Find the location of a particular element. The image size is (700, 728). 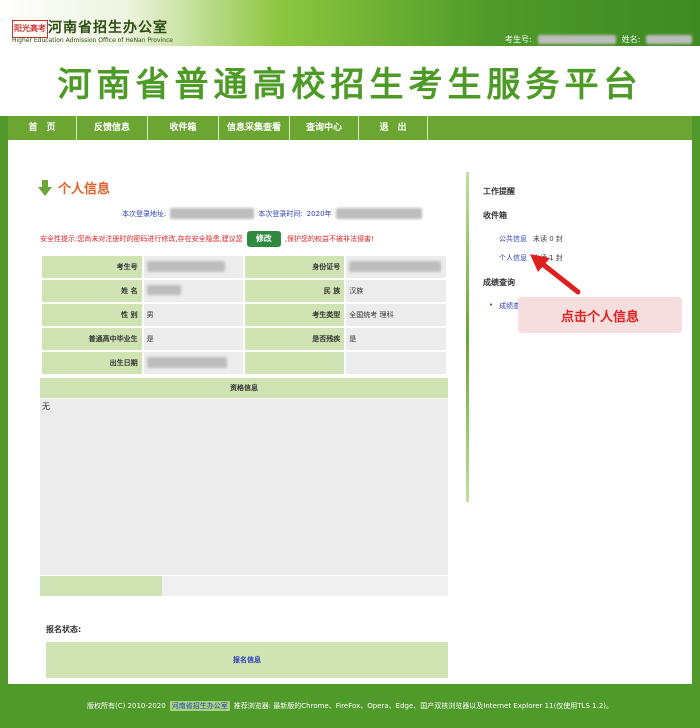

nav-query-center: 查询中心 is located at coordinates (324, 128).